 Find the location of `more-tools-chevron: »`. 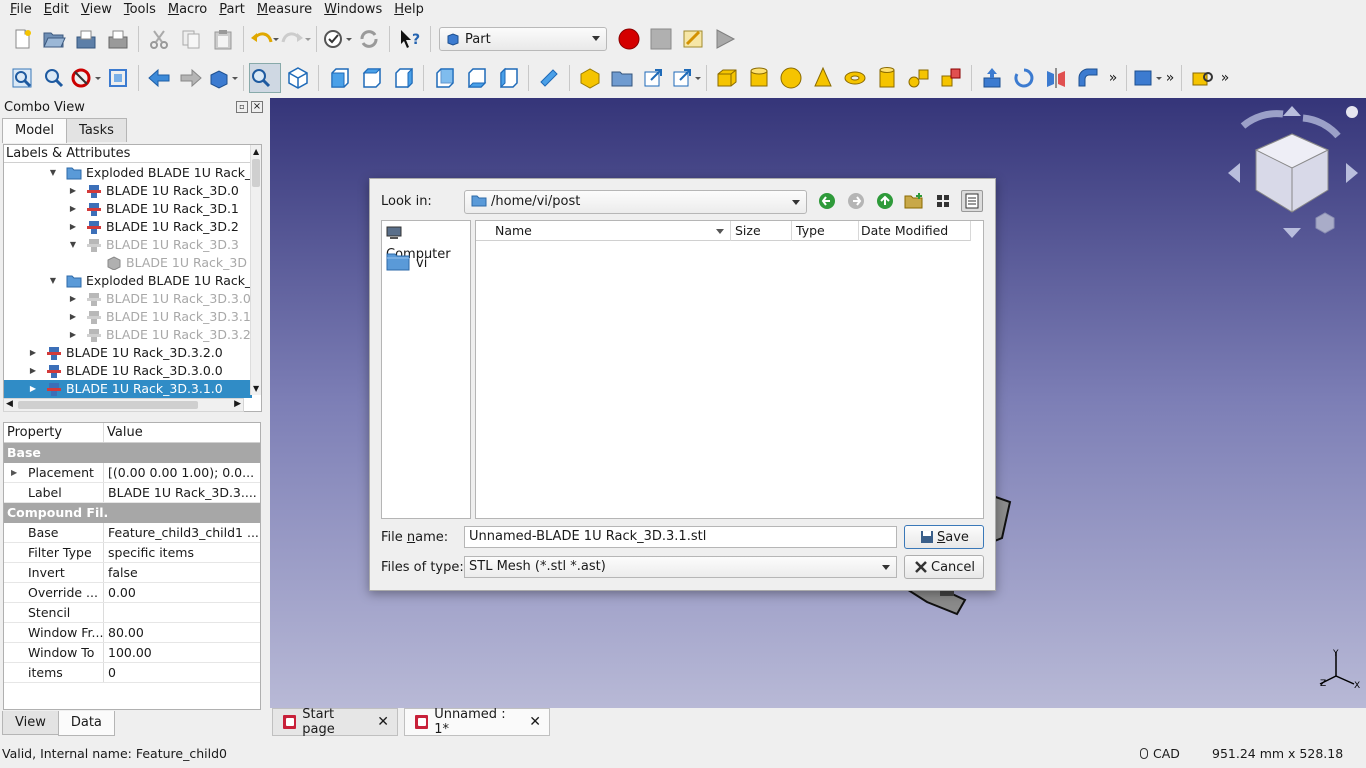

more-tools-chevron: » is located at coordinates (1113, 78).